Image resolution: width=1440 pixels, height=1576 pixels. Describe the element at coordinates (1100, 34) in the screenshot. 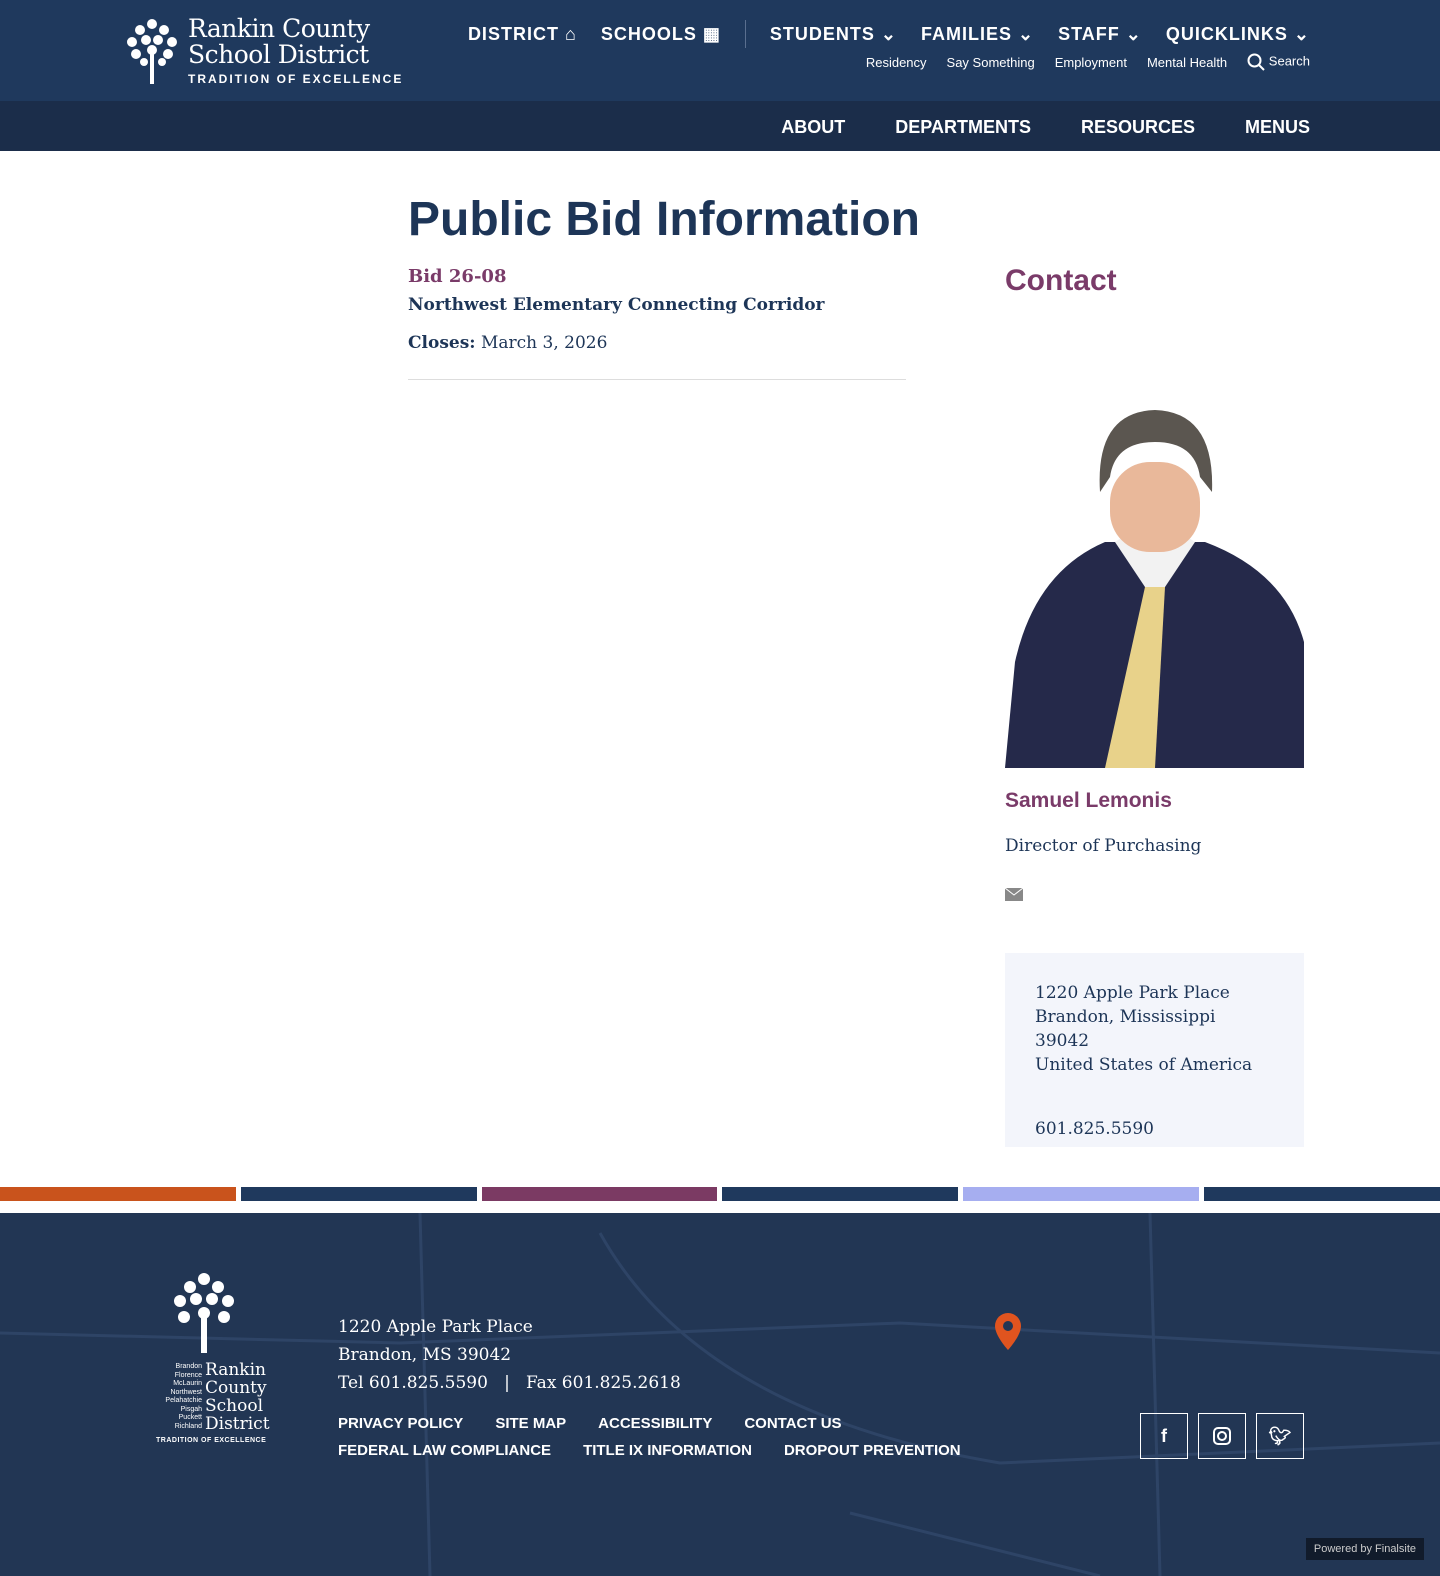

I see `nav-staff: STAFF ⌄` at that location.